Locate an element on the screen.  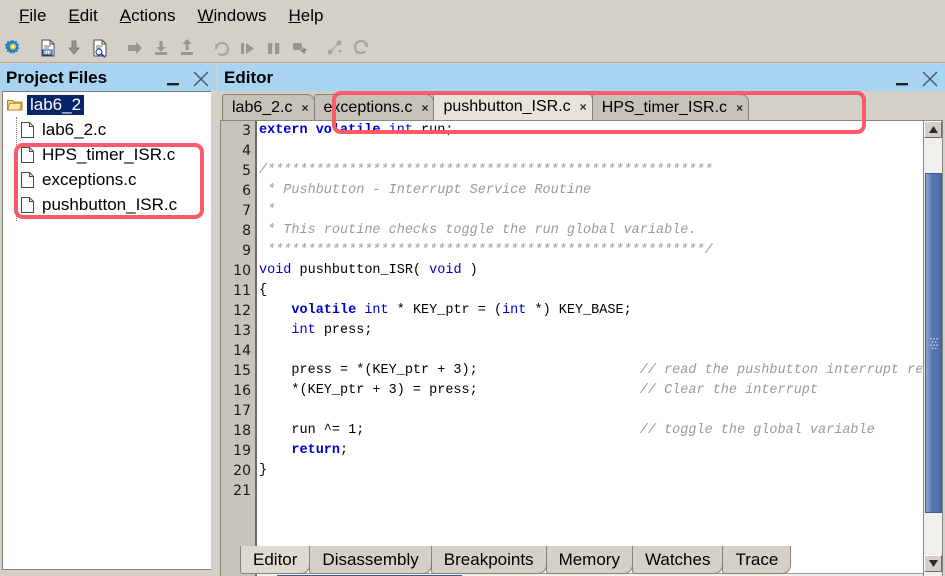
tree-item-root-lab6-2: lab6_2 is located at coordinates (107, 104).